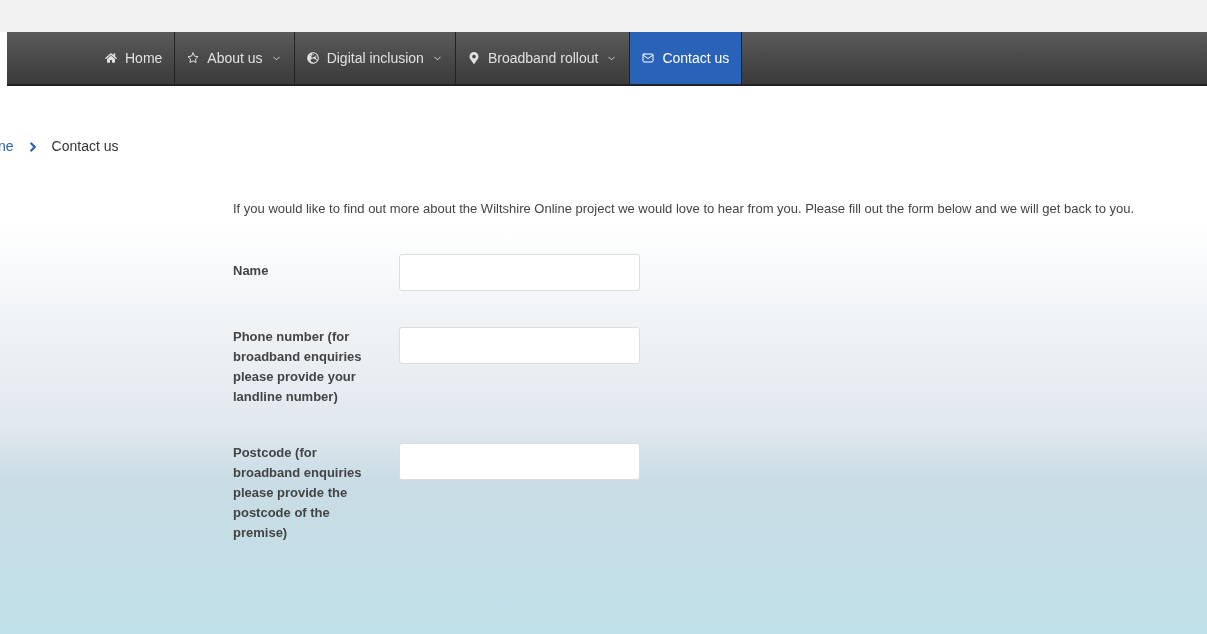 The image size is (1207, 634). What do you see at coordinates (375, 58) in the screenshot?
I see `nav-tab: Digital inclusion` at bounding box center [375, 58].